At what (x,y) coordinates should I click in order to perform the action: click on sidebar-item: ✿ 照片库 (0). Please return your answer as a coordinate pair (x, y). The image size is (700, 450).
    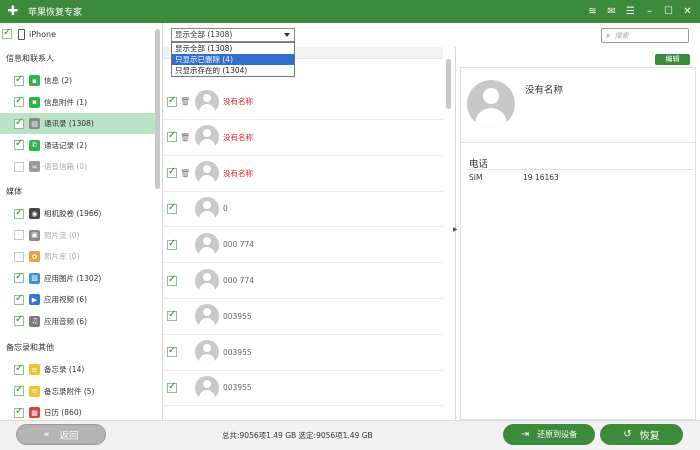
    Looking at the image, I should click on (77, 256).